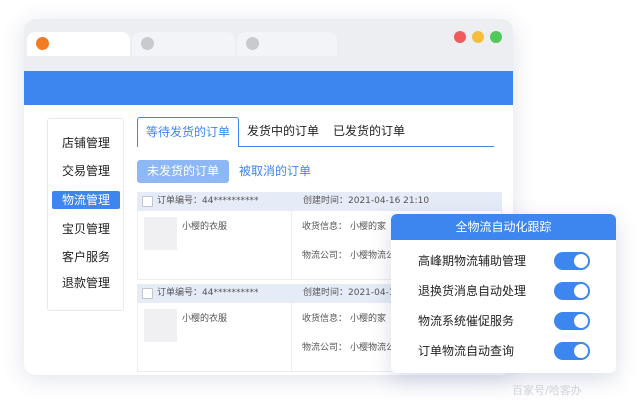  Describe the element at coordinates (466, 351) in the screenshot. I see `feature-label-auto-query: 订单物流自动查询` at that location.